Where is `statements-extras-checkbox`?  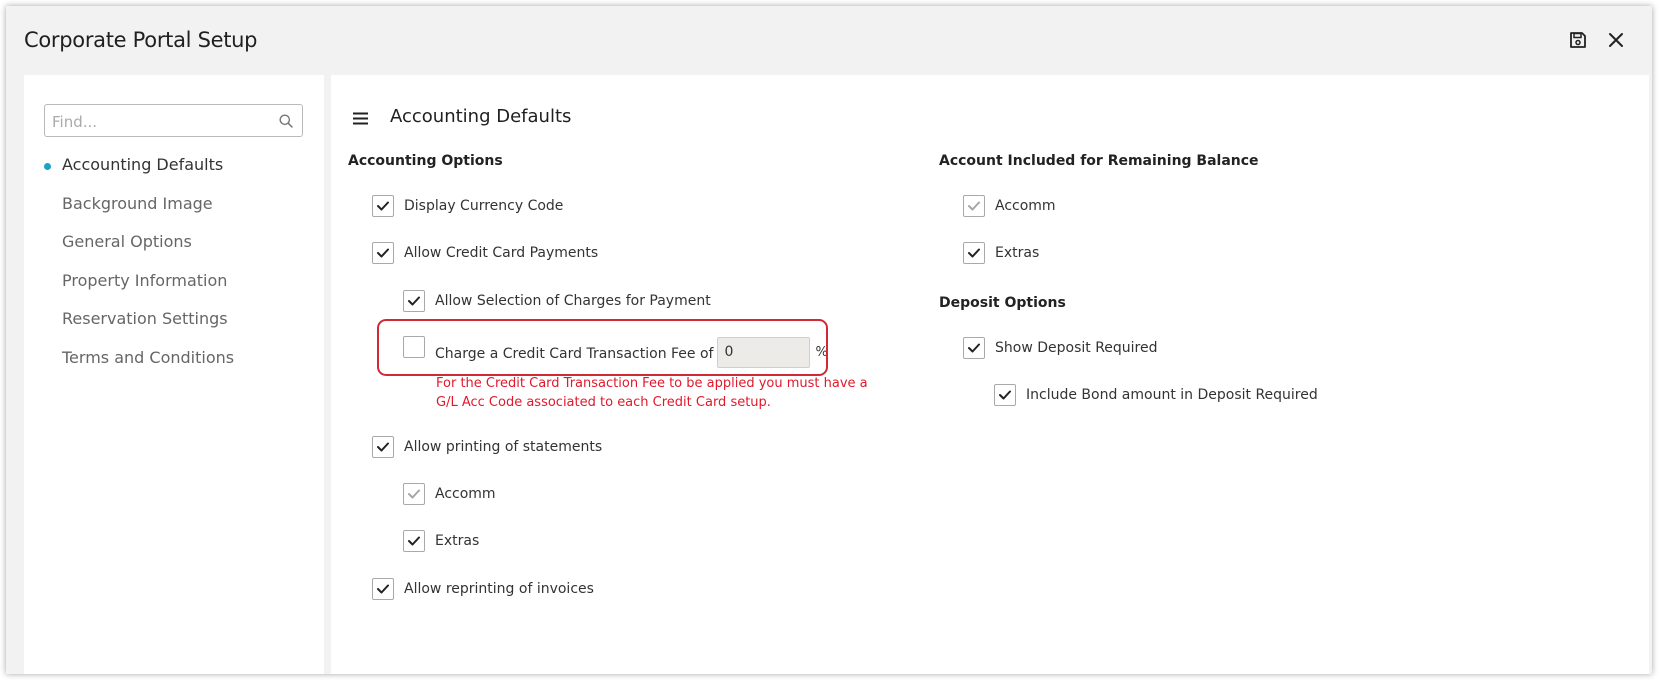 statements-extras-checkbox is located at coordinates (414, 541).